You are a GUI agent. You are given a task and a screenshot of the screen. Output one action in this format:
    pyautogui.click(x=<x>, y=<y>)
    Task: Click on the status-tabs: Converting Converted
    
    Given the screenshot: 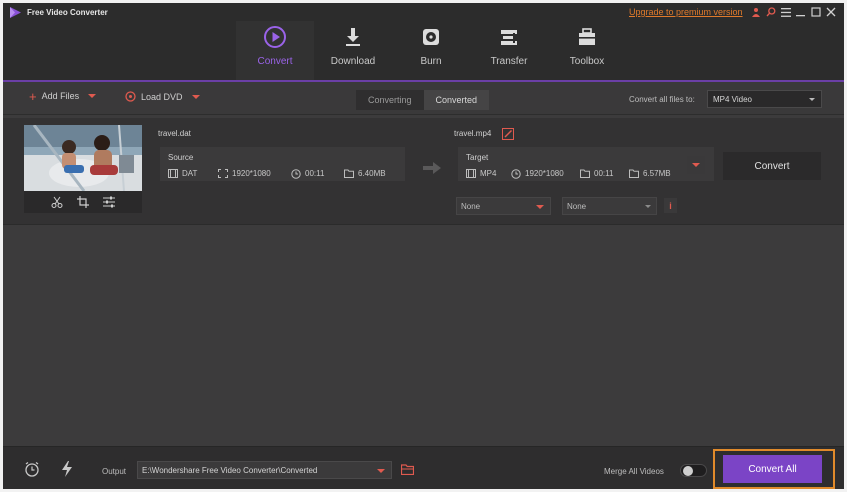 What is the action you would take?
    pyautogui.click(x=423, y=100)
    